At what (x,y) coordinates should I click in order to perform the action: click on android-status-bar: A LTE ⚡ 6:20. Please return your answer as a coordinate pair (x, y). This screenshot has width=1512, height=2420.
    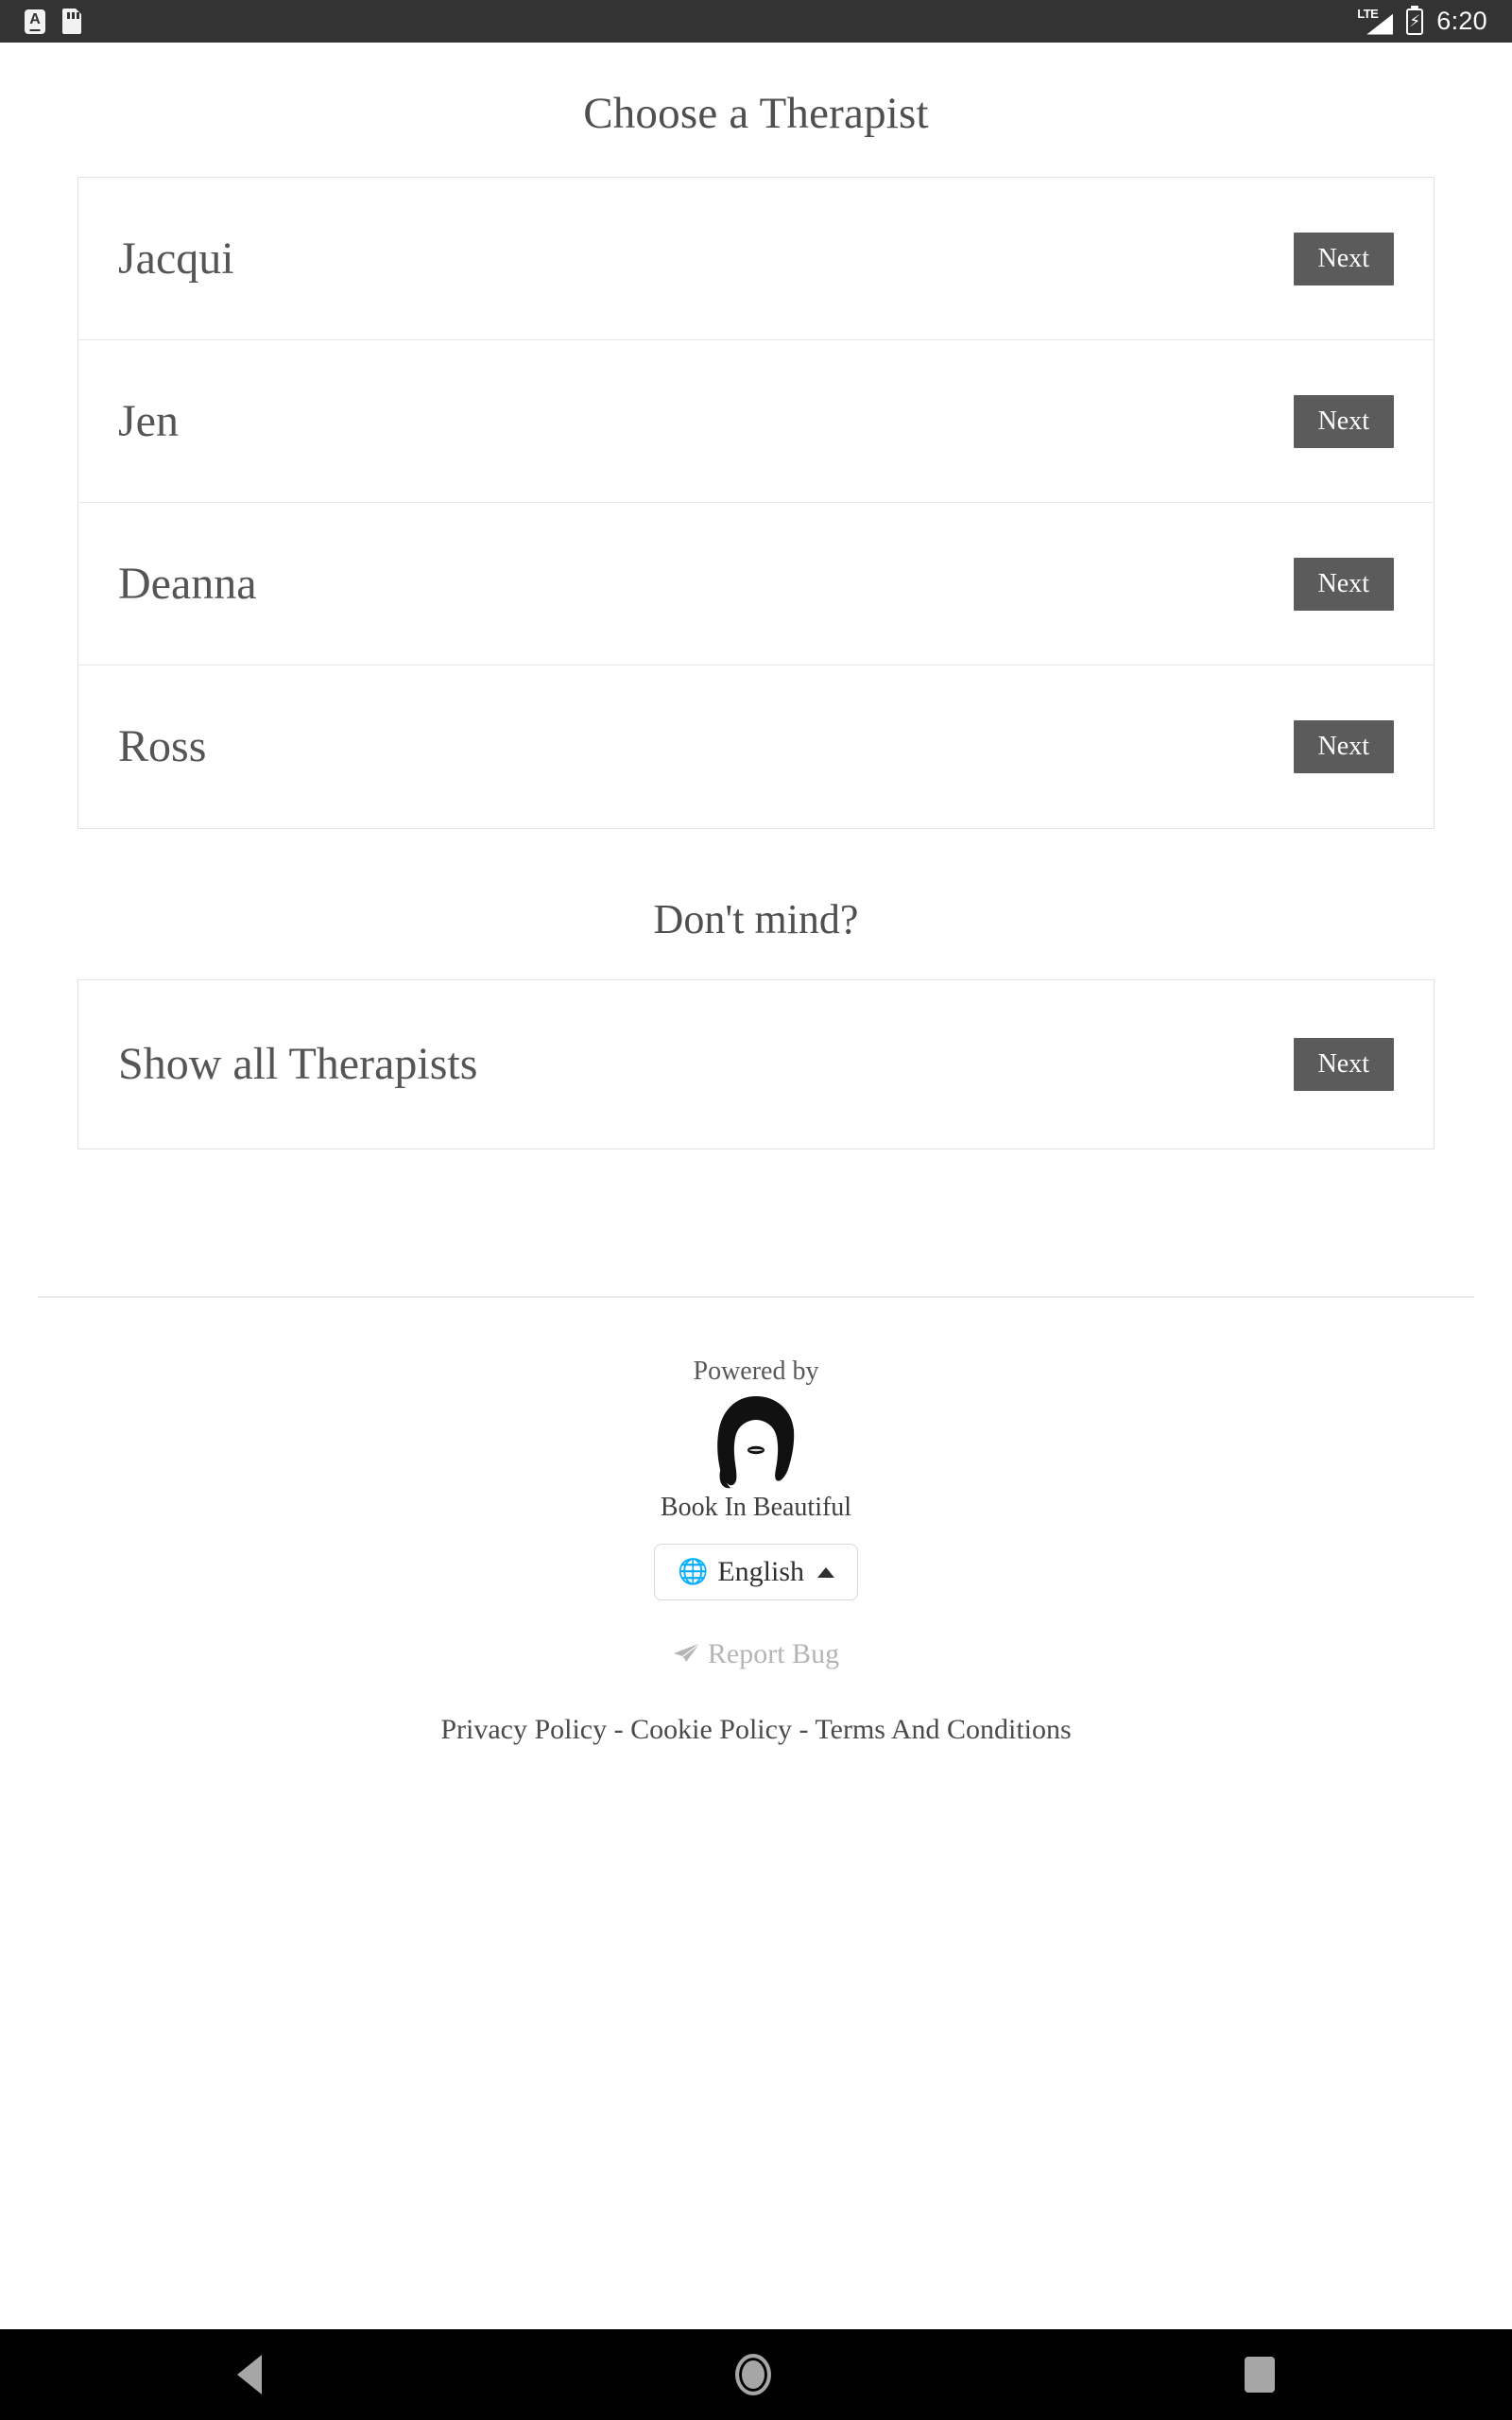
    Looking at the image, I should click on (756, 22).